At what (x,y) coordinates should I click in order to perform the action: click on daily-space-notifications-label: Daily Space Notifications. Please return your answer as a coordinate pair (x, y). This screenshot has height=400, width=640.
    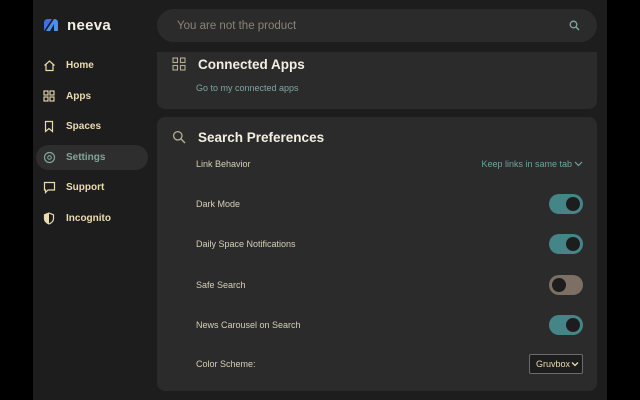
    Looking at the image, I should click on (246, 244).